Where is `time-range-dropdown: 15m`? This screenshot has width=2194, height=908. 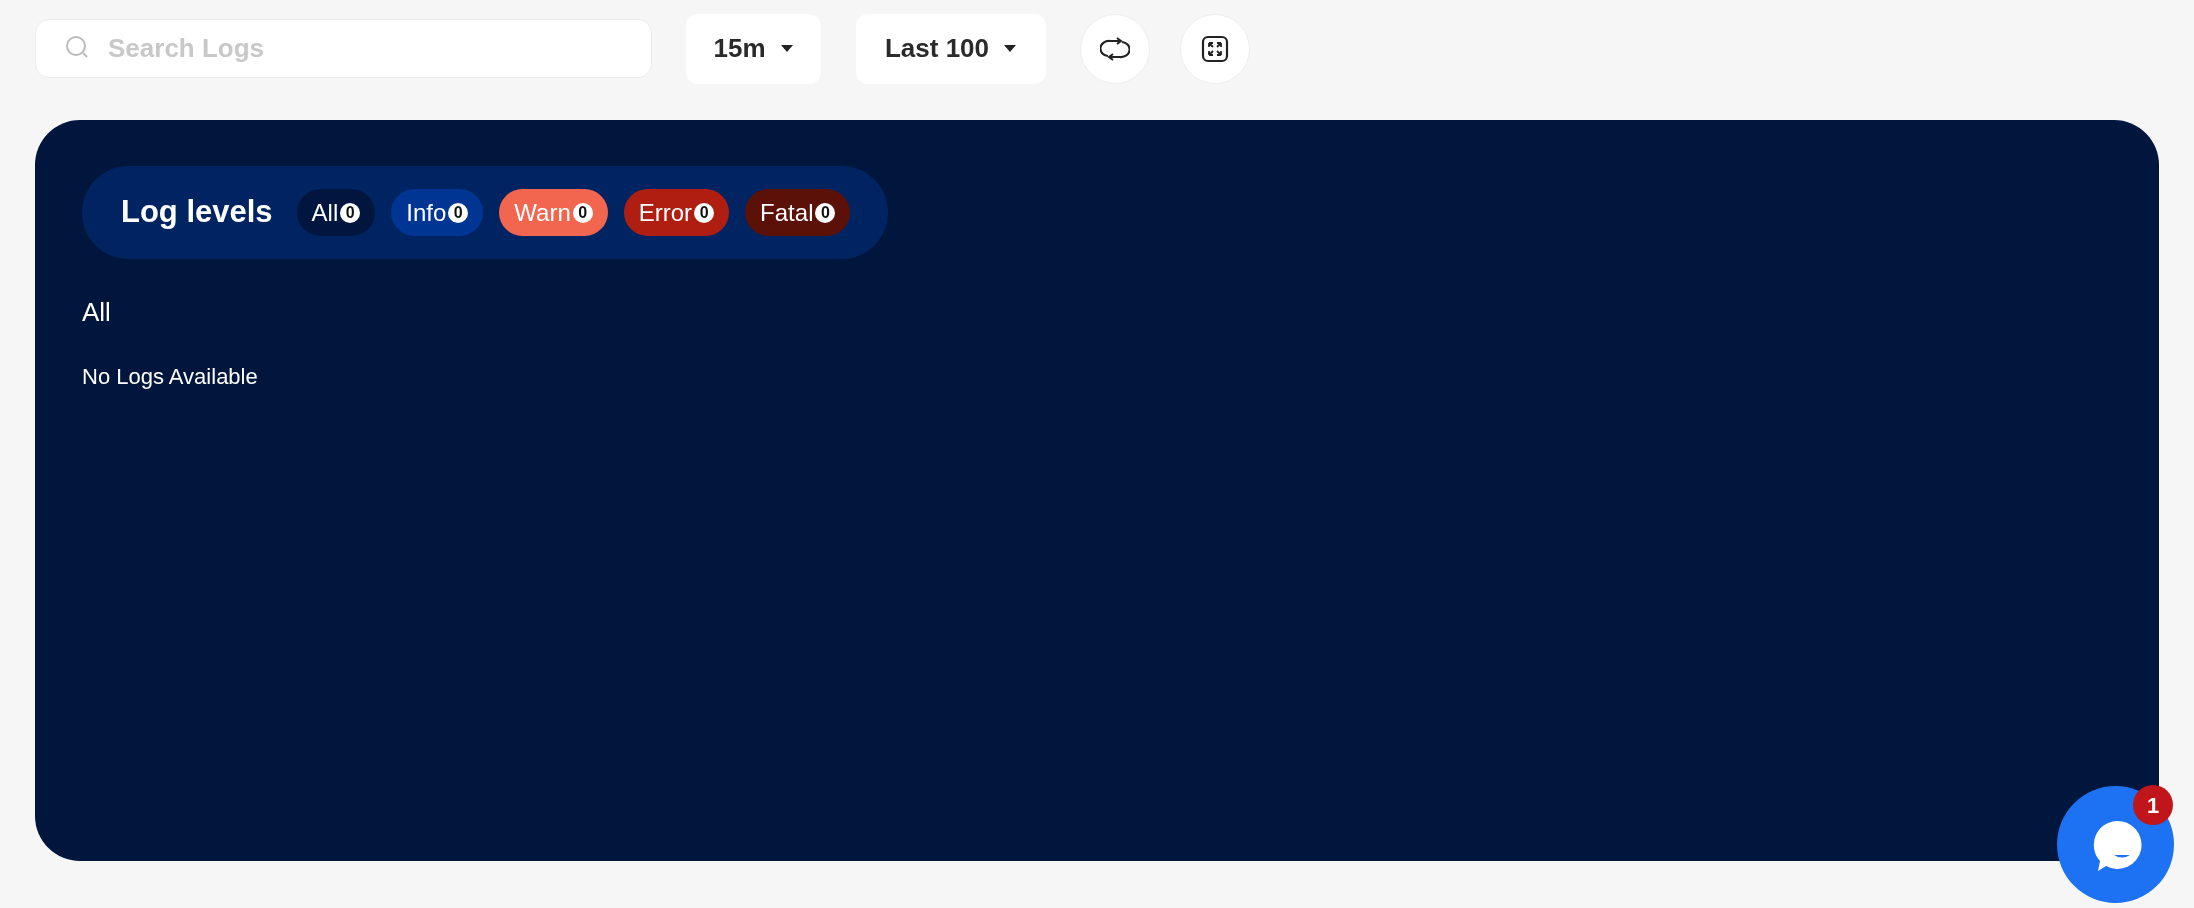 time-range-dropdown: 15m is located at coordinates (753, 48).